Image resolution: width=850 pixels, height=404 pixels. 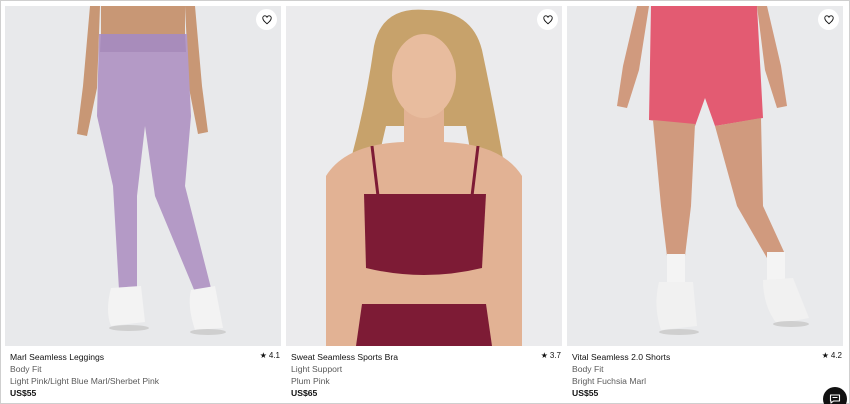 What do you see at coordinates (835, 399) in the screenshot?
I see `chat-icon` at bounding box center [835, 399].